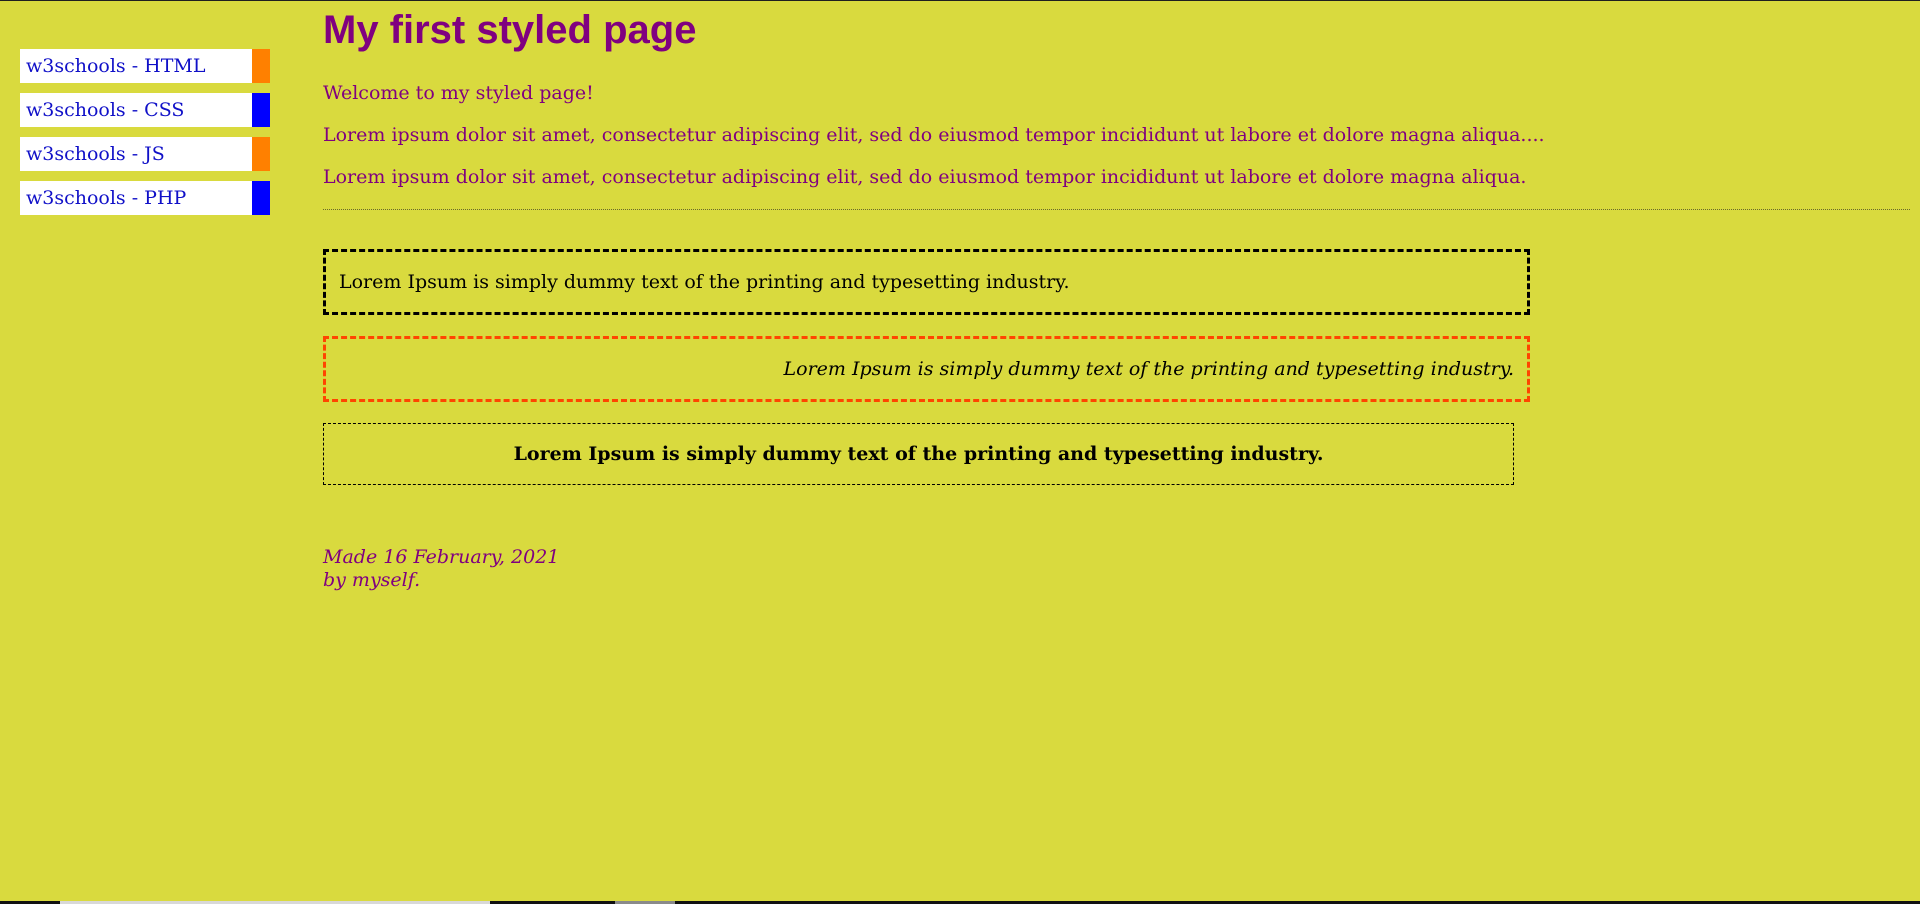 Image resolution: width=1920 pixels, height=904 pixels. What do you see at coordinates (458, 93) in the screenshot?
I see `welcome-text: Welcome to my styled page!` at bounding box center [458, 93].